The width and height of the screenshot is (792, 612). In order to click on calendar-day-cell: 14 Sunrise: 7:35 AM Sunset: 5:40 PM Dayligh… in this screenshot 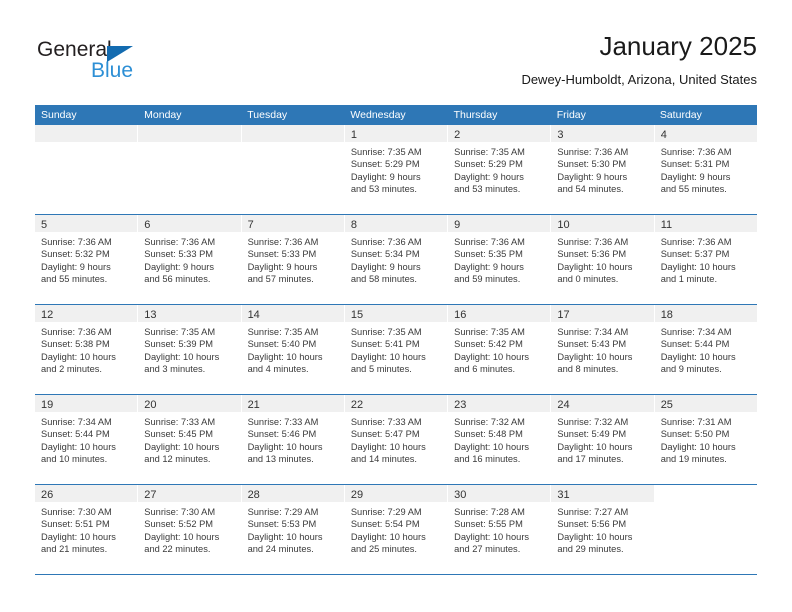, I will do `click(293, 349)`.